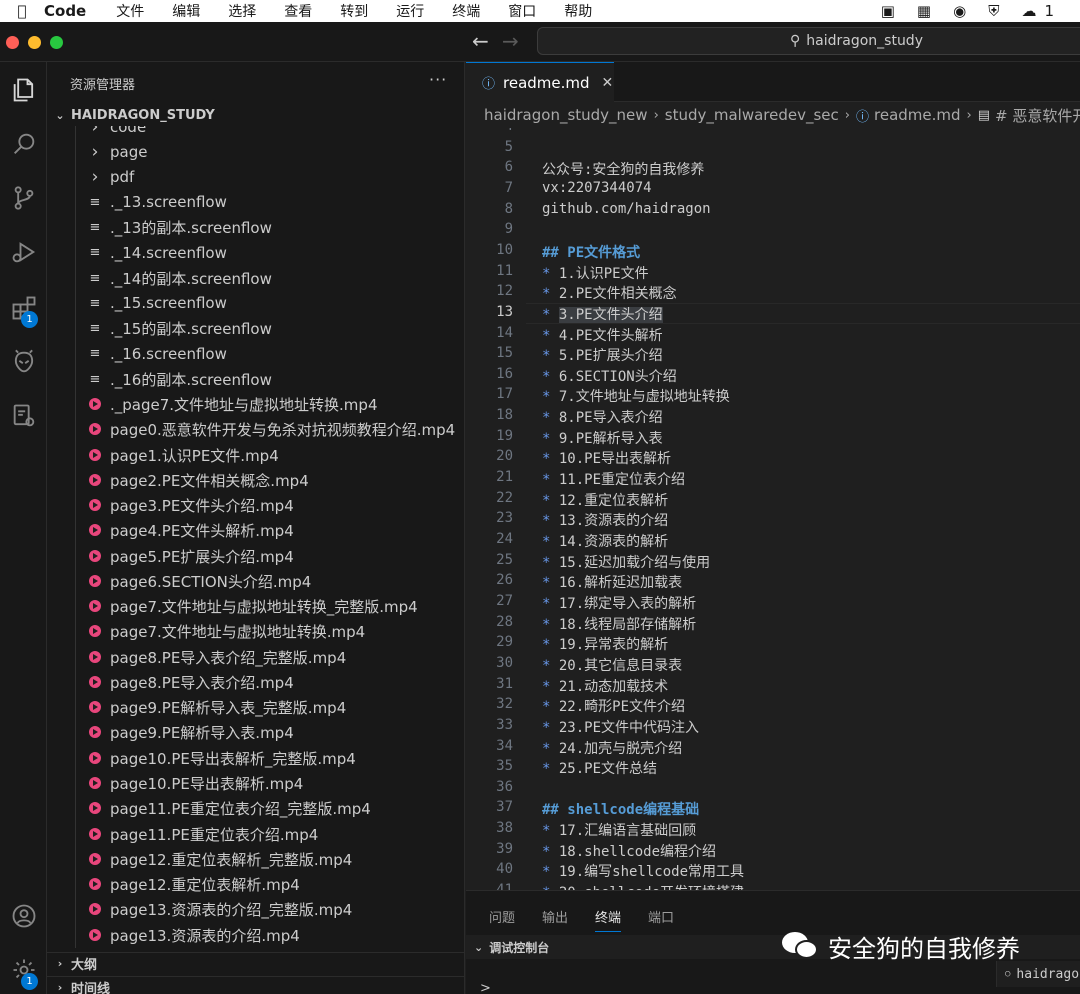  What do you see at coordinates (256, 581) in the screenshot?
I see `tree-file-item: page6.SECTION头介绍.mp4` at bounding box center [256, 581].